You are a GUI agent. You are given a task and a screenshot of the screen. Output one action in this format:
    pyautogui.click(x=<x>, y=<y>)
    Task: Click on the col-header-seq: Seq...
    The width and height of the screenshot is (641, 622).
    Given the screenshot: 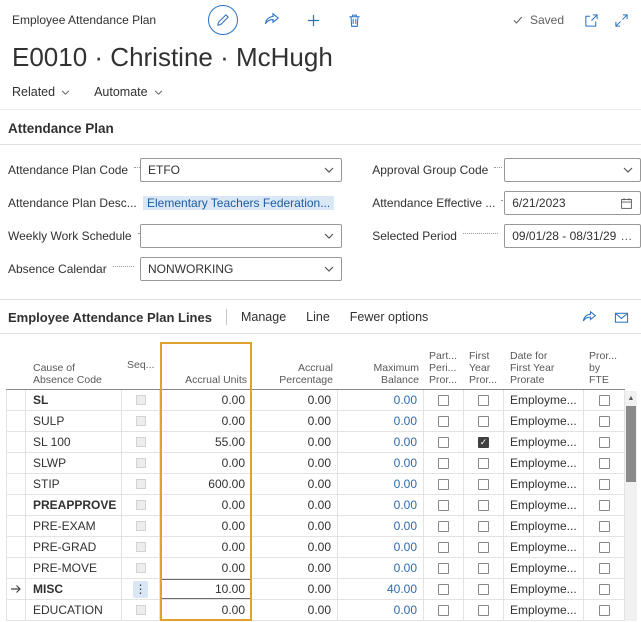 What is the action you would take?
    pyautogui.click(x=141, y=365)
    